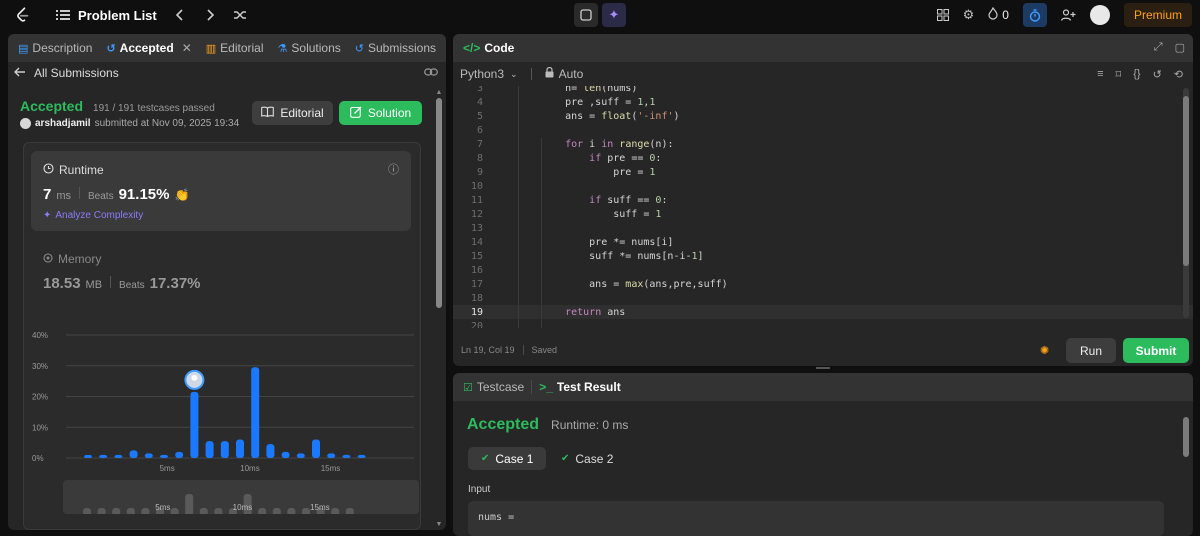 The image size is (1200, 536). Describe the element at coordinates (395, 48) in the screenshot. I see `tab-submissions: ↺ Submissions` at that location.